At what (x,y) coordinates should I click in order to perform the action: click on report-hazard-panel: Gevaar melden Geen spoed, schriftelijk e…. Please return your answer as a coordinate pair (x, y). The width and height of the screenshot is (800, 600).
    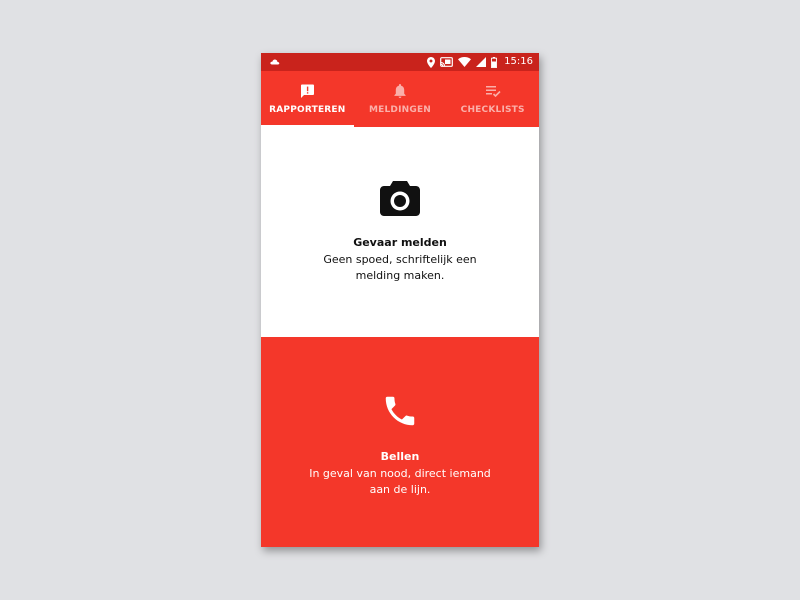
    Looking at the image, I should click on (400, 232).